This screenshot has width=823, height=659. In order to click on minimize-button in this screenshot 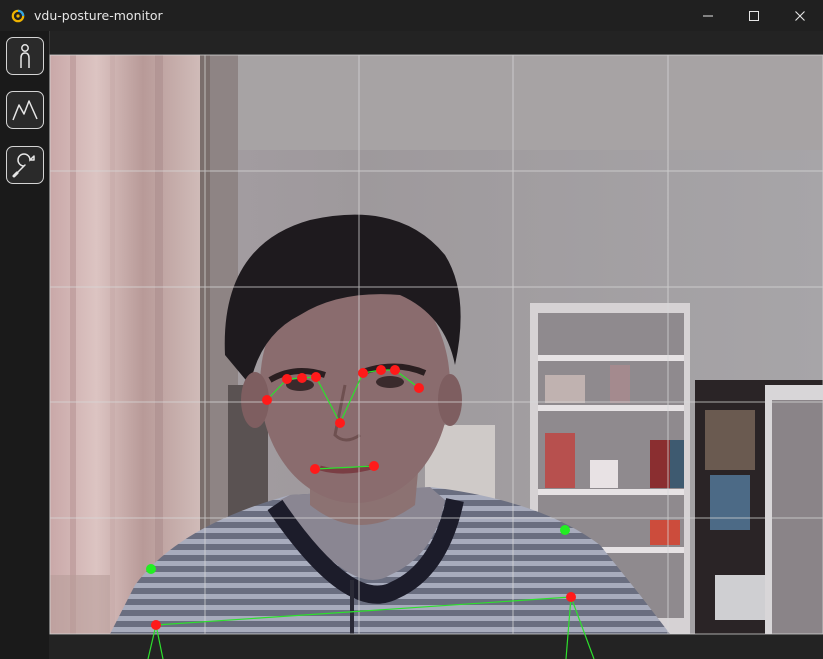, I will do `click(708, 15)`.